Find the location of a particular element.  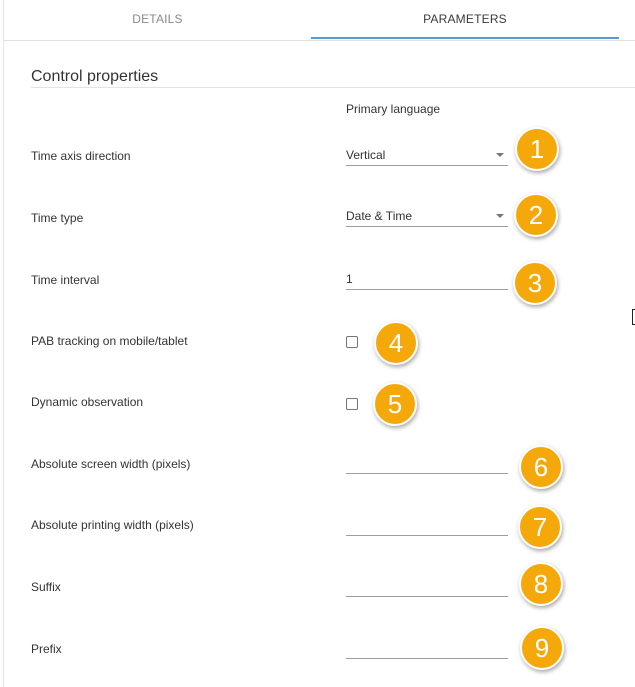

time-interval-input: 1 is located at coordinates (427, 279).